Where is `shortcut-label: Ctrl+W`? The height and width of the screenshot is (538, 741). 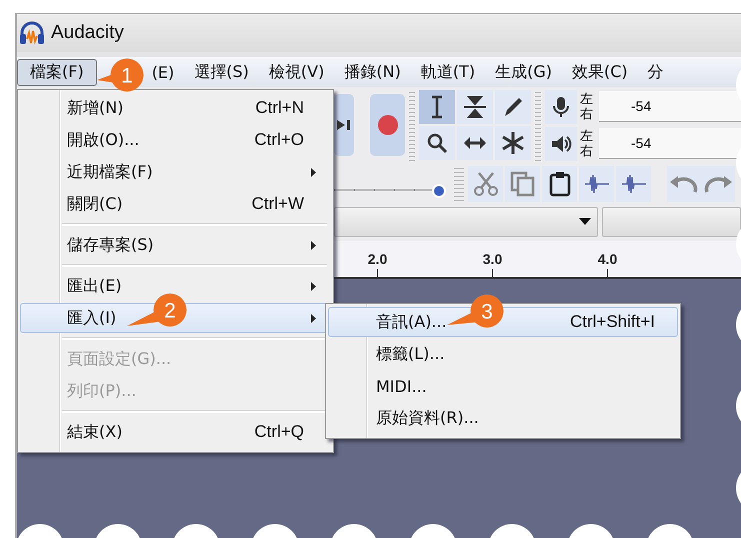
shortcut-label: Ctrl+W is located at coordinates (278, 204).